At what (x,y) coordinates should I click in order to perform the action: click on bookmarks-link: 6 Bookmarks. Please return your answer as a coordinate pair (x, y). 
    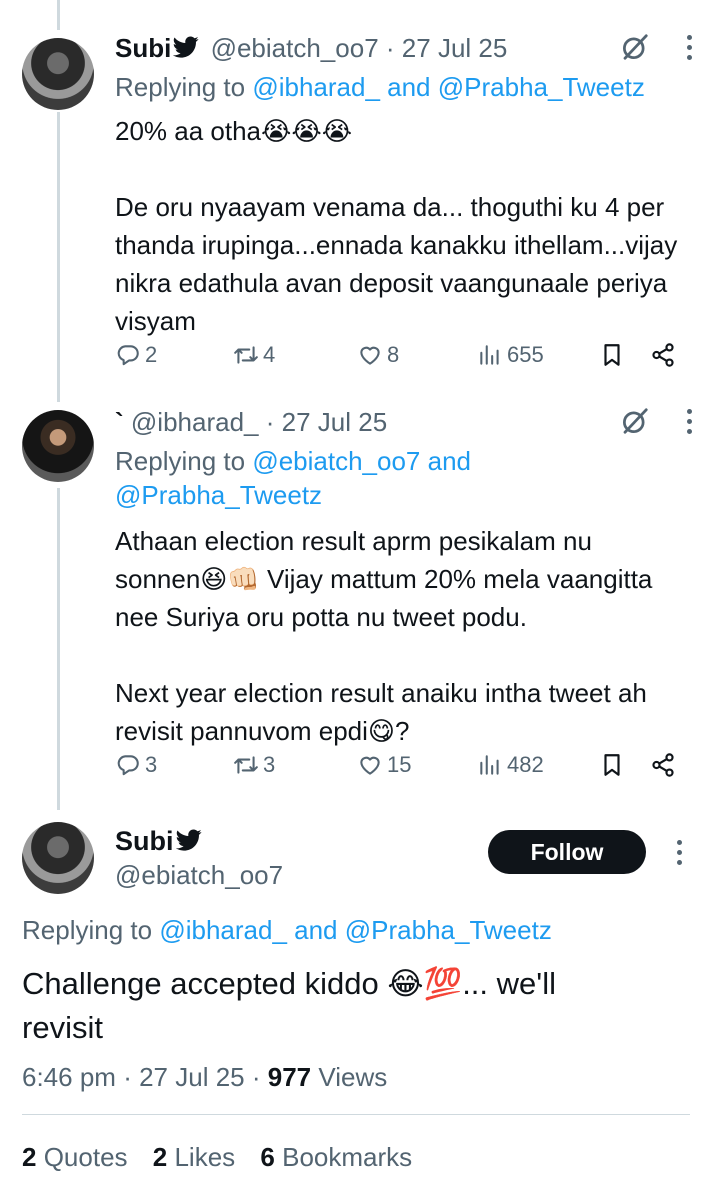
    Looking at the image, I should click on (336, 1157).